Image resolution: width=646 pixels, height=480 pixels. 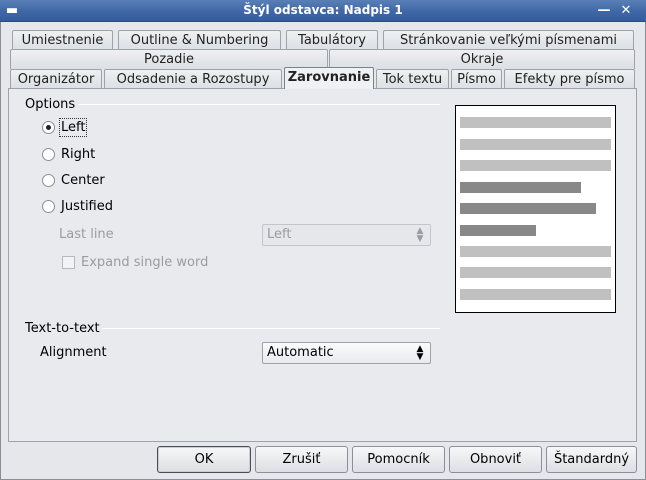 I want to click on radio-center: Center, so click(x=73, y=180).